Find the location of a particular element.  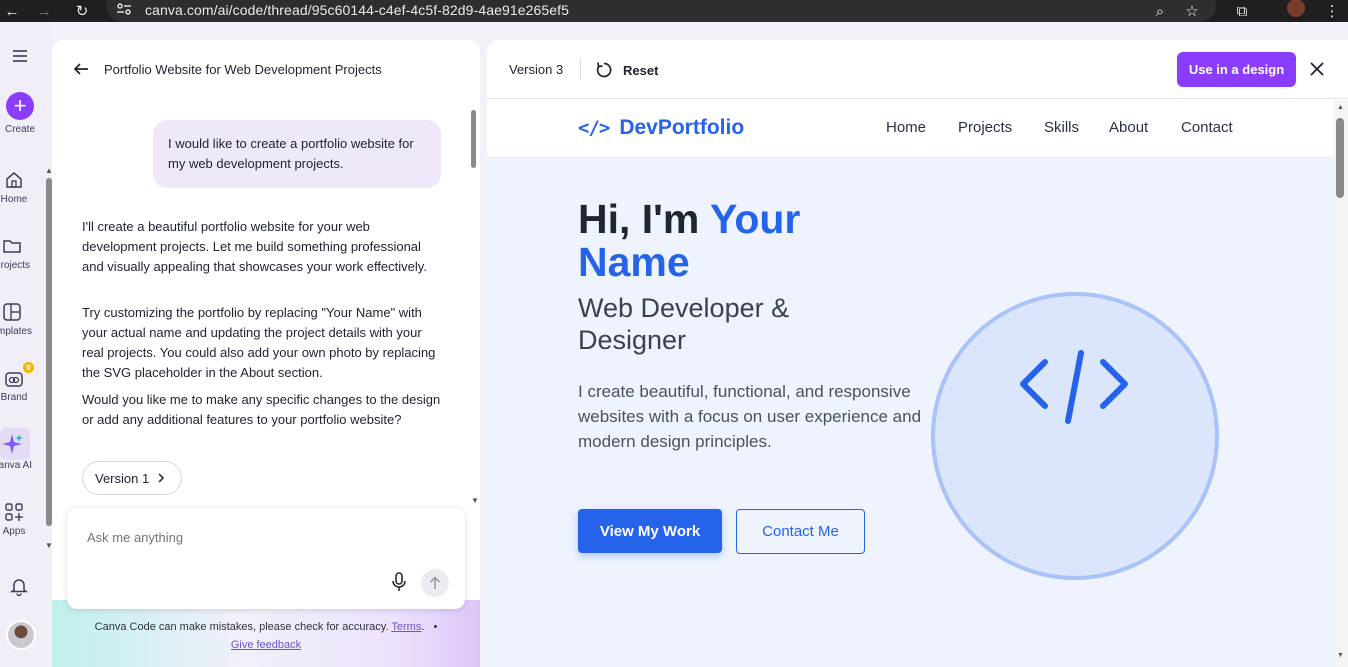

folder-icon is located at coordinates (12, 246).